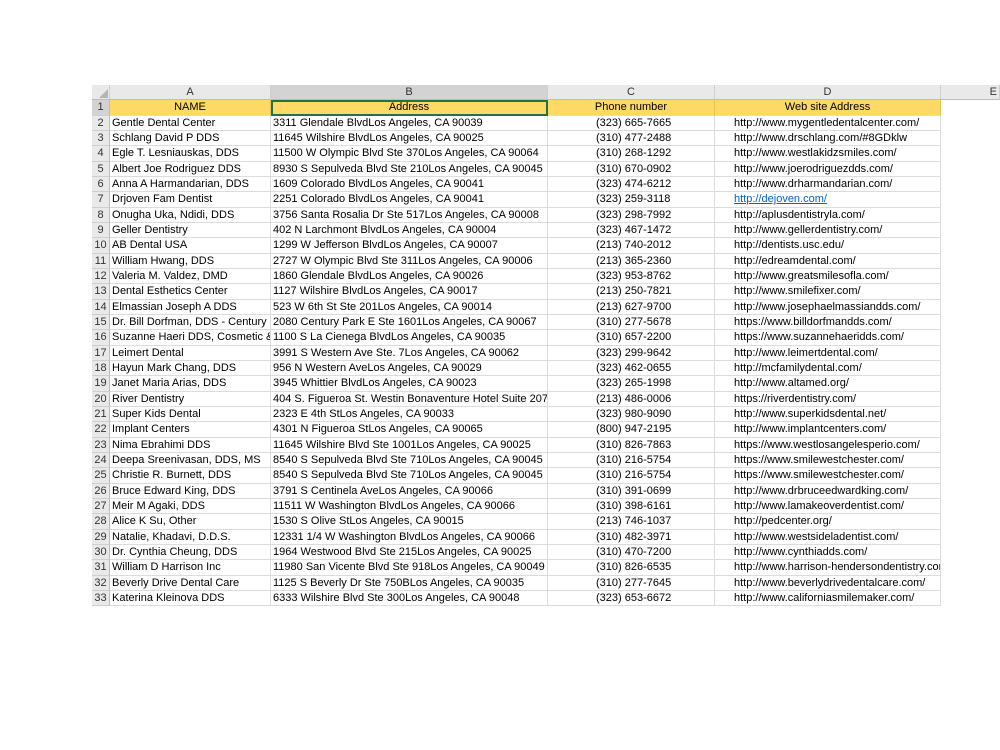  I want to click on row-number: 16, so click(101, 338).